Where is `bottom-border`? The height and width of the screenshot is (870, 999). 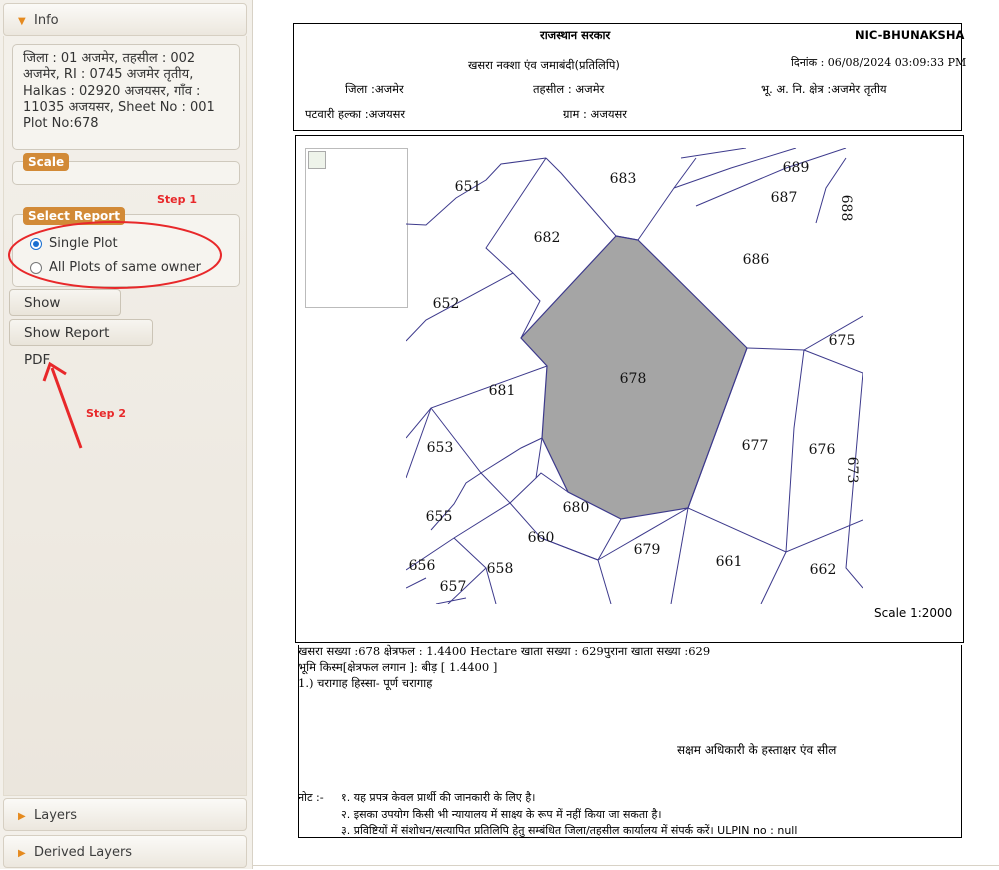 bottom-border is located at coordinates (625, 865).